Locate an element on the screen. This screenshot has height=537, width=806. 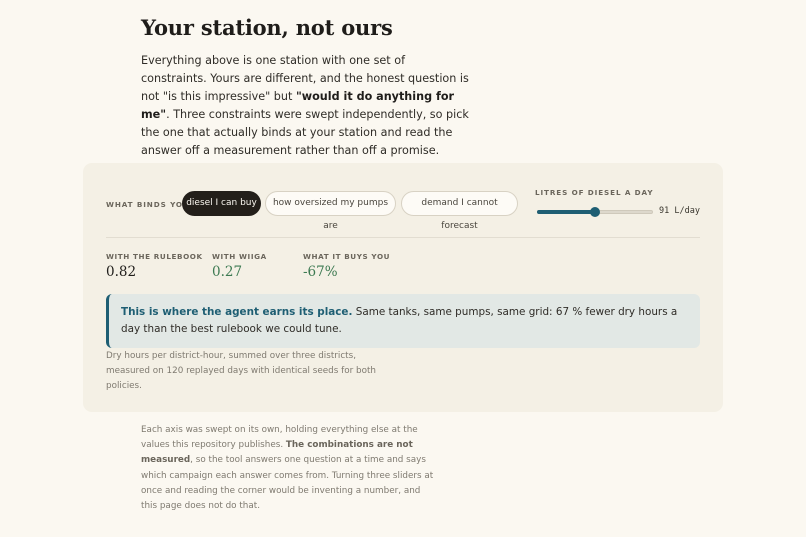
slider-fill is located at coordinates (565, 212).